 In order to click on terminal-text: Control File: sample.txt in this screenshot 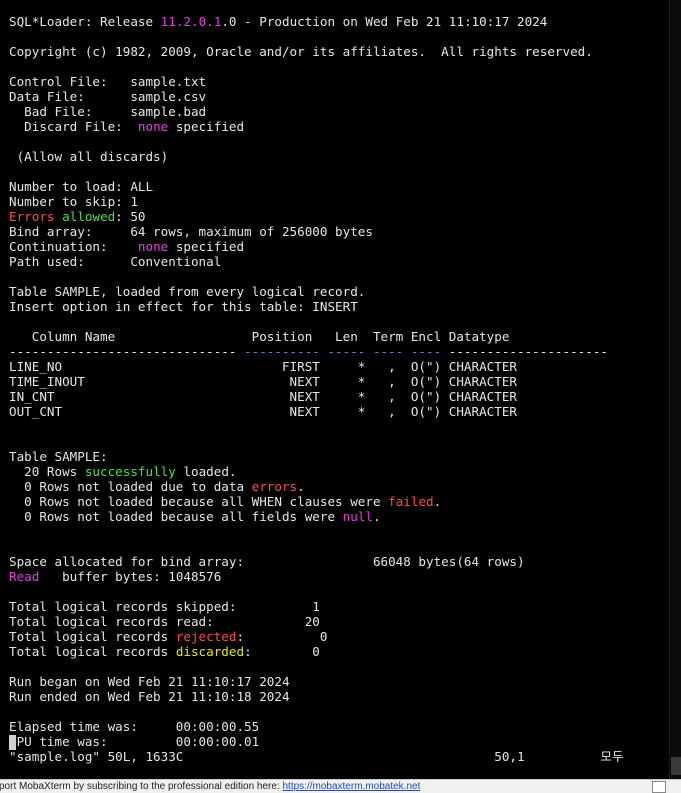, I will do `click(108, 81)`.